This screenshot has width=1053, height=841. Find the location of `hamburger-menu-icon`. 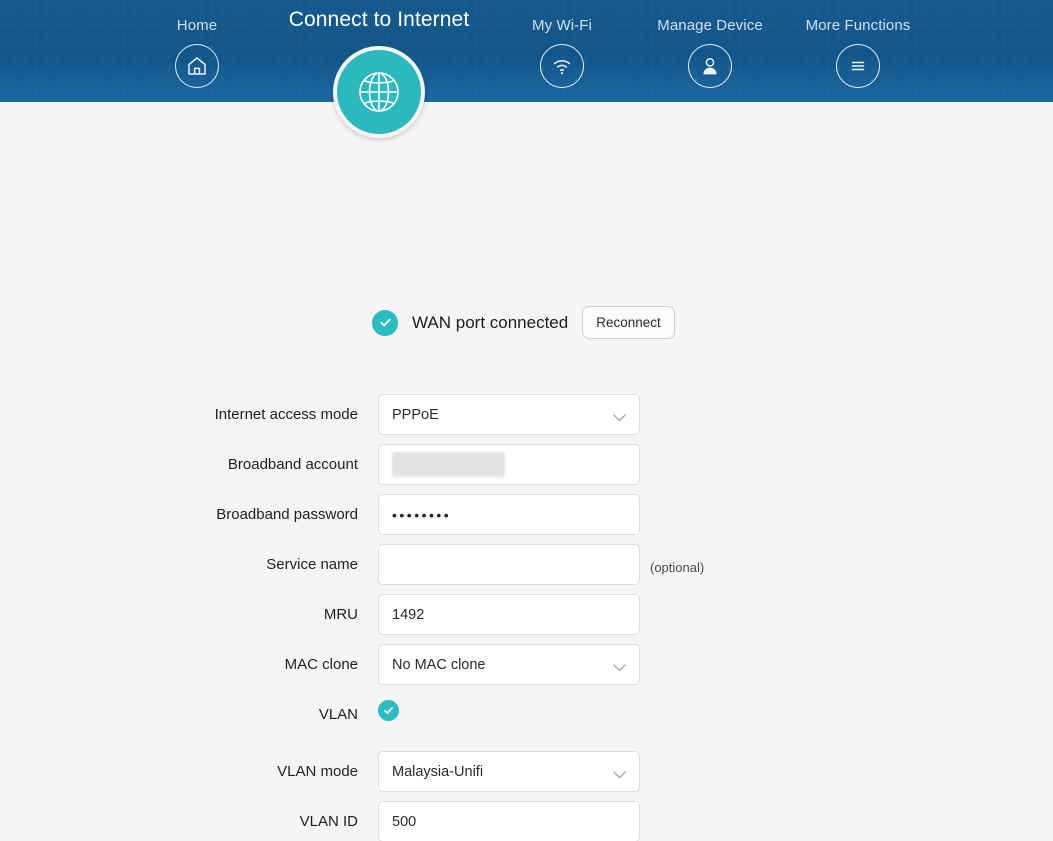

hamburger-menu-icon is located at coordinates (858, 66).